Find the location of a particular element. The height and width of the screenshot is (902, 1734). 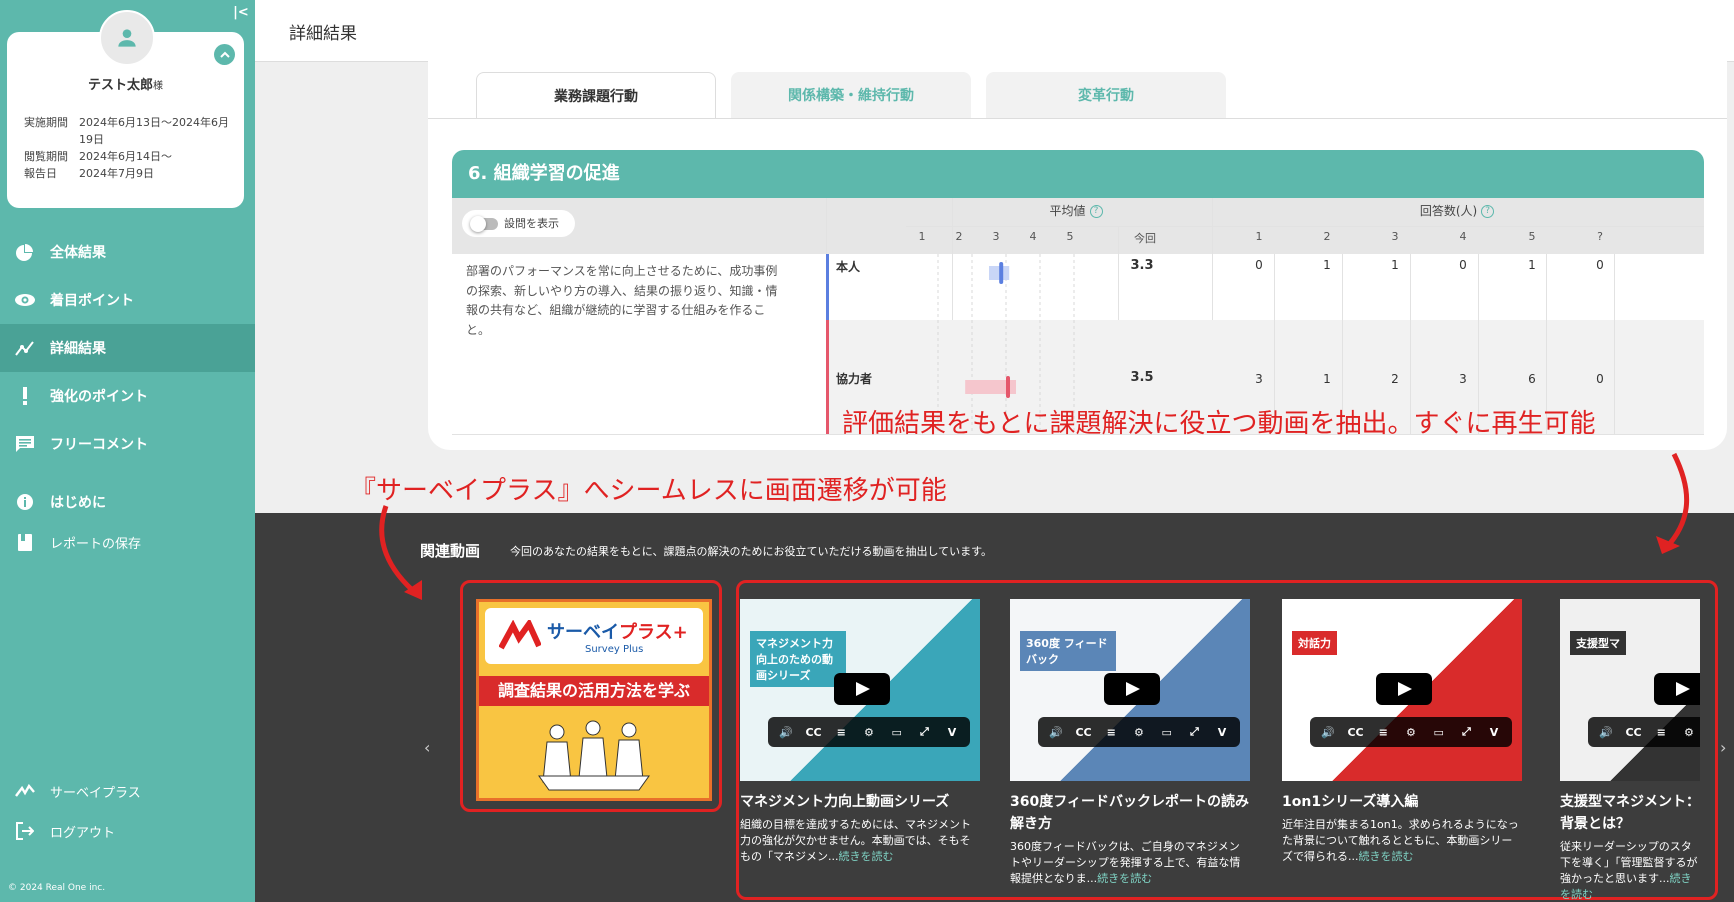

current-label: 今回 is located at coordinates (1145, 238).